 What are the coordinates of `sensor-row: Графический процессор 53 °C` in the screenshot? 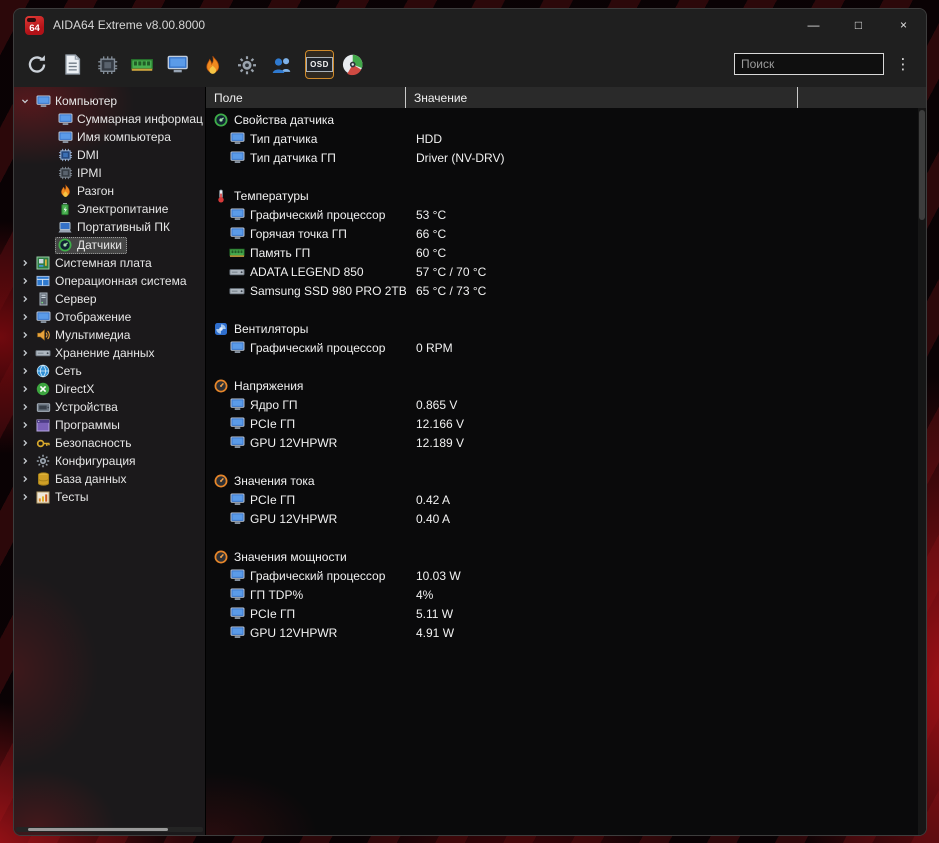 It's located at (566, 214).